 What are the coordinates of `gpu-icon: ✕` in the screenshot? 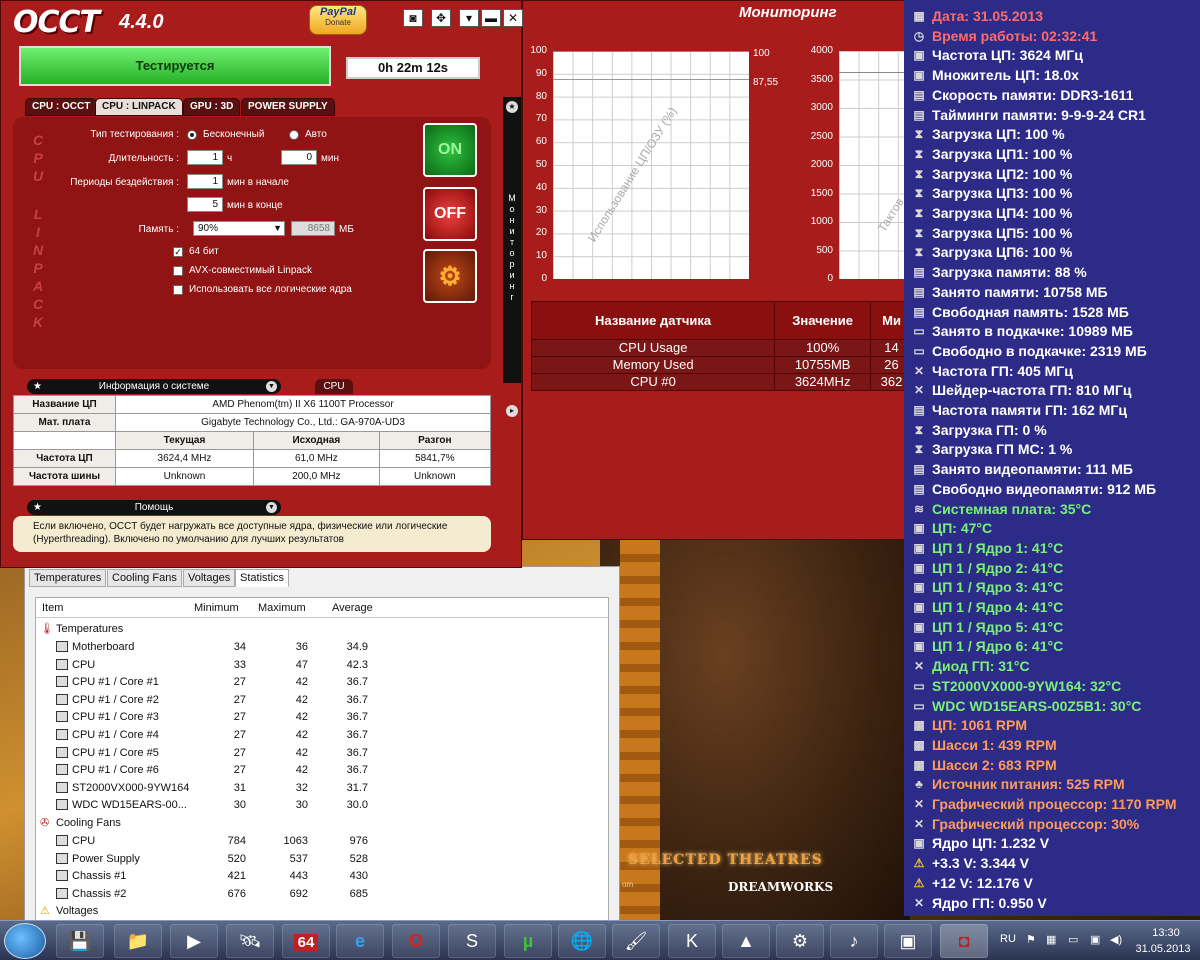 It's located at (919, 804).